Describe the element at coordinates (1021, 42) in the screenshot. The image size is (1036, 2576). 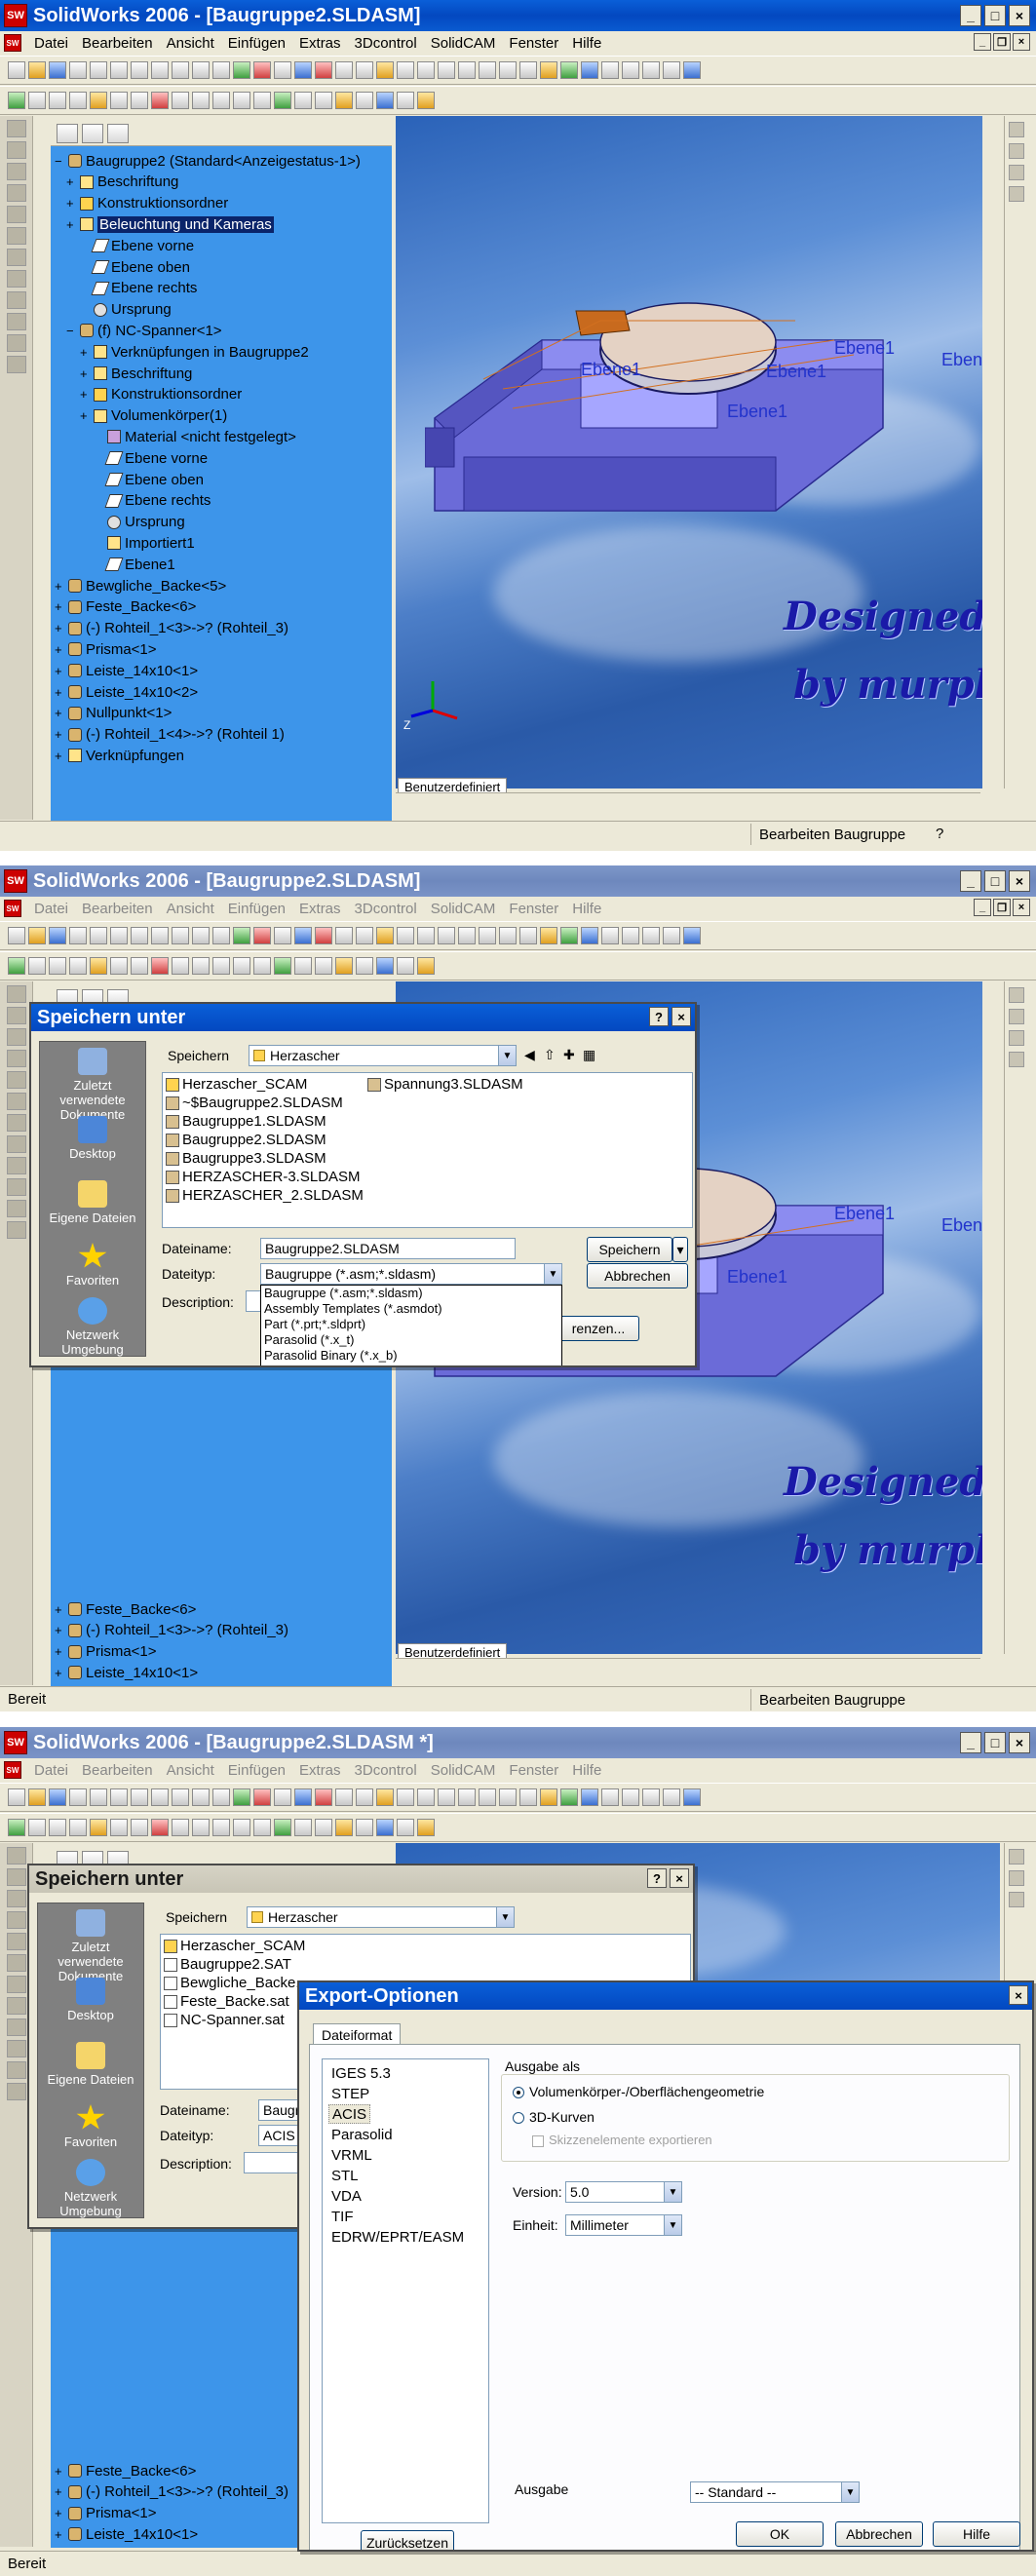
I see `doc-close-icon: ×` at that location.